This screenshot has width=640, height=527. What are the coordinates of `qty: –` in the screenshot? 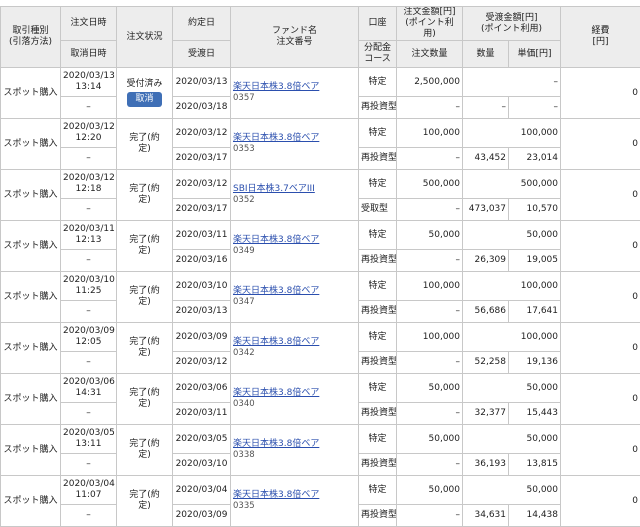 It's located at (486, 108).